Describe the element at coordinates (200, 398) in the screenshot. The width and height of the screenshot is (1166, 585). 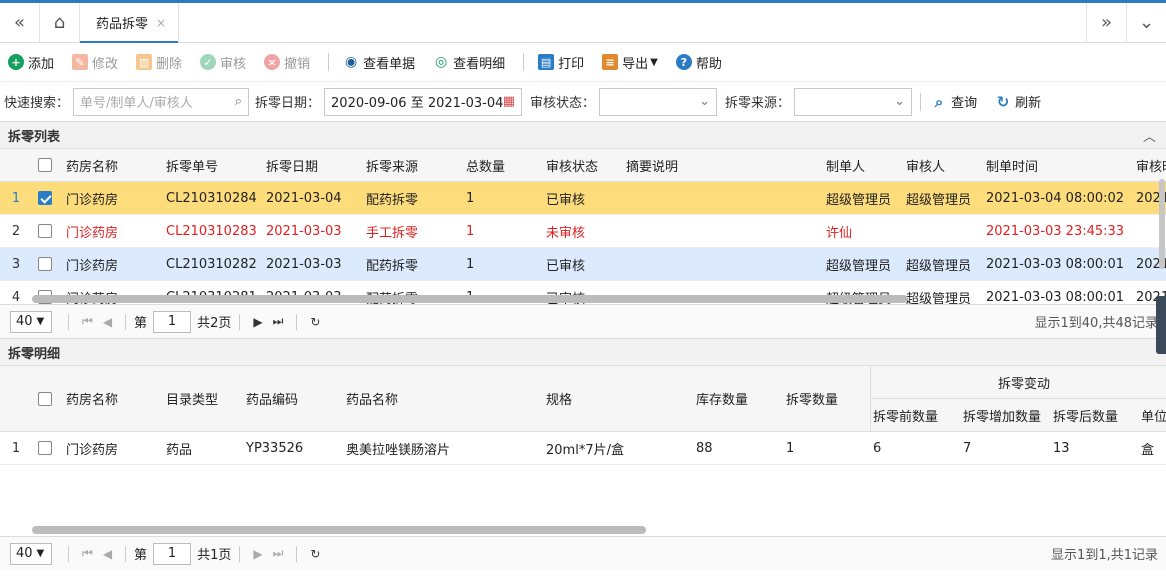
I see `col-header: 目录类型` at that location.